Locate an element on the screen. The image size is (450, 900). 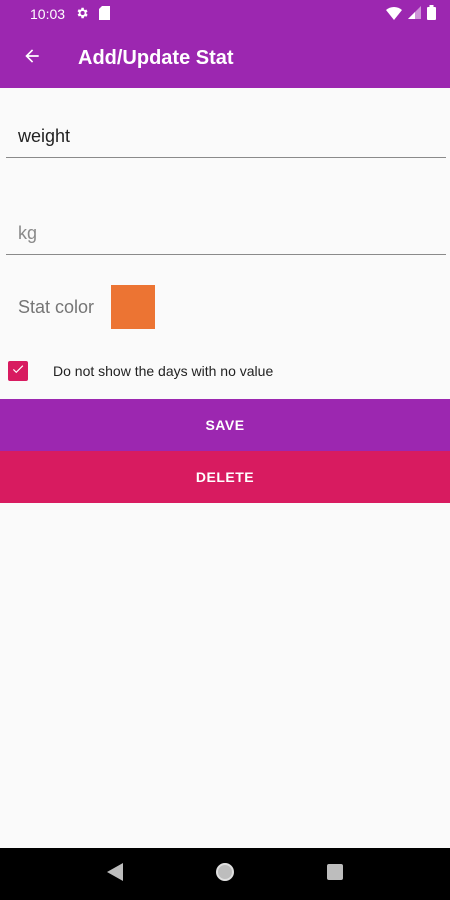
recents-square-icon is located at coordinates (335, 874).